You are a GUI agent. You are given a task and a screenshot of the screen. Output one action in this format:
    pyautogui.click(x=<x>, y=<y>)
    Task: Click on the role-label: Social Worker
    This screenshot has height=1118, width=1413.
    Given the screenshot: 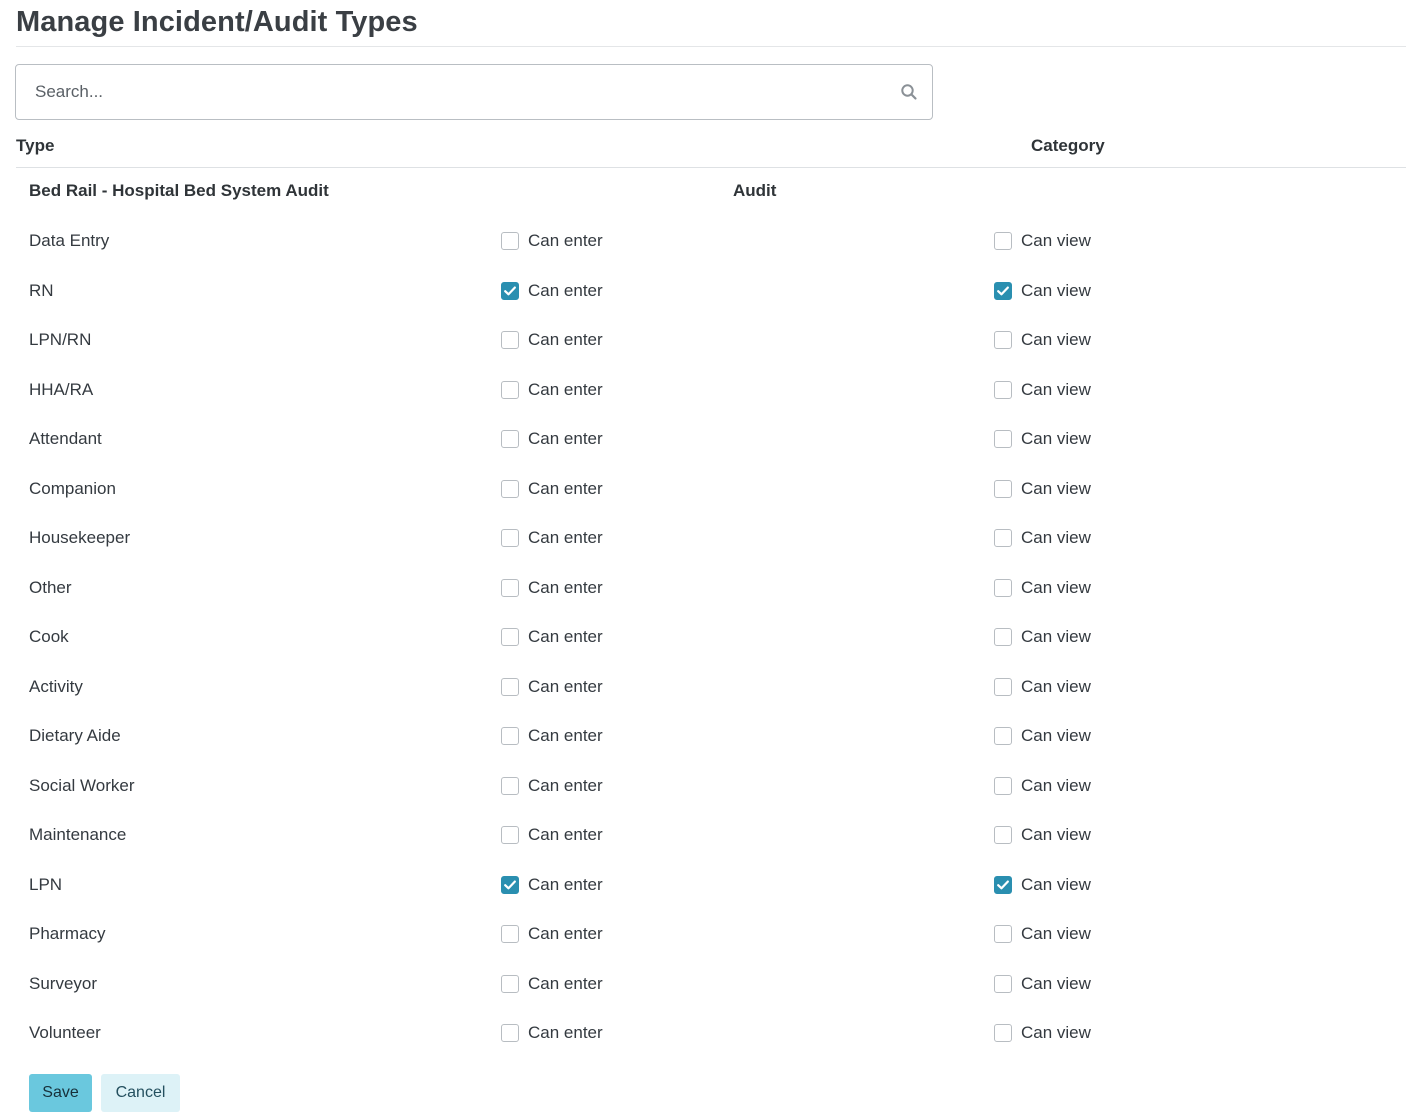 What is the action you would take?
    pyautogui.click(x=82, y=785)
    